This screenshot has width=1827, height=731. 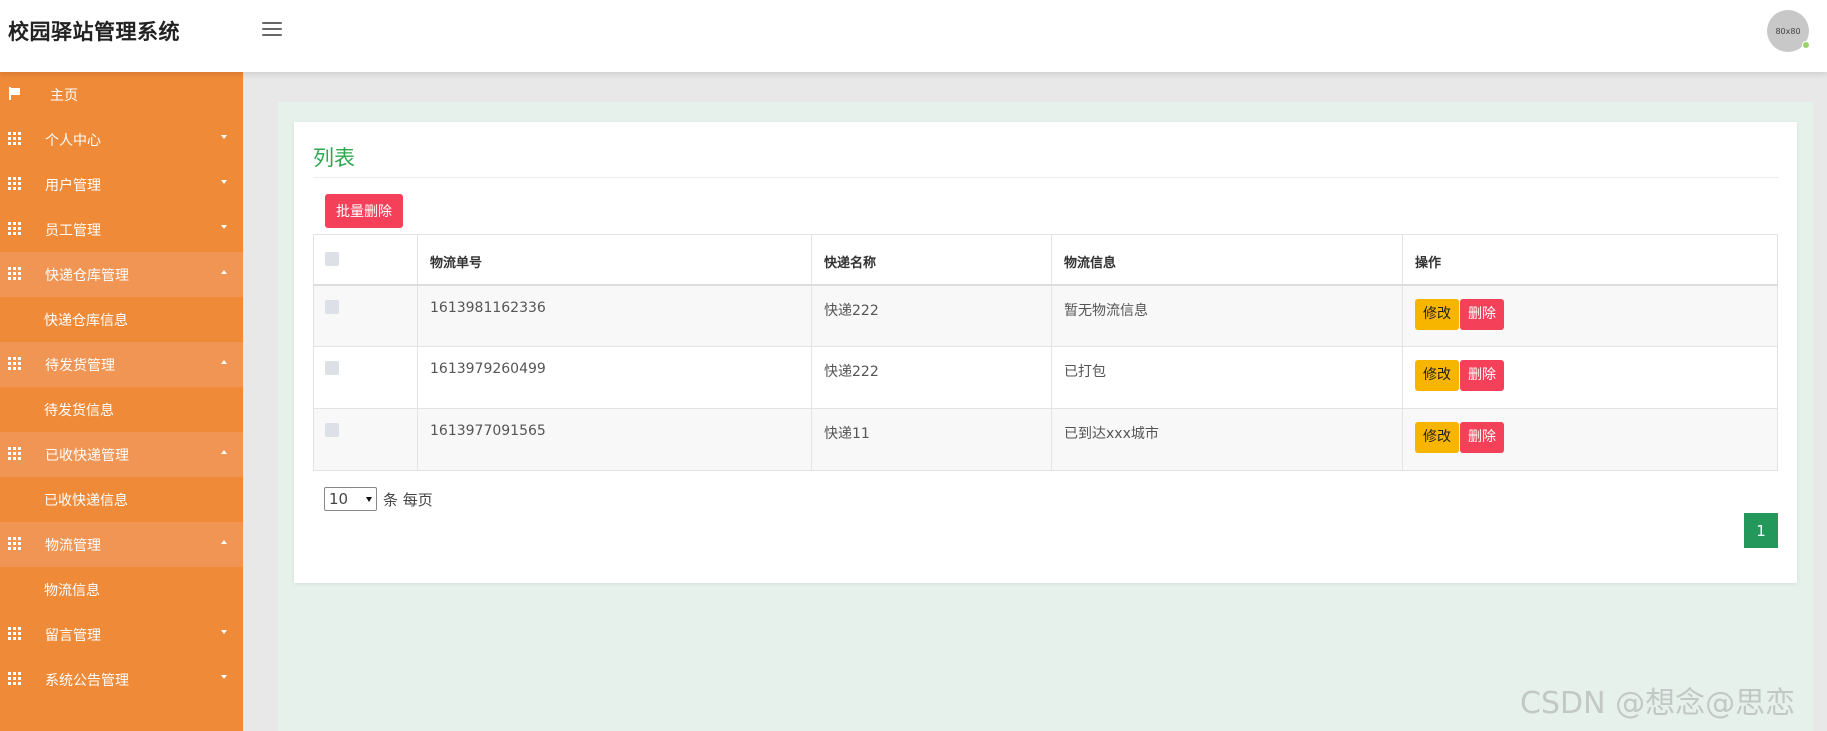 What do you see at coordinates (73, 186) in the screenshot?
I see `sidebar-item-label: 用户管理` at bounding box center [73, 186].